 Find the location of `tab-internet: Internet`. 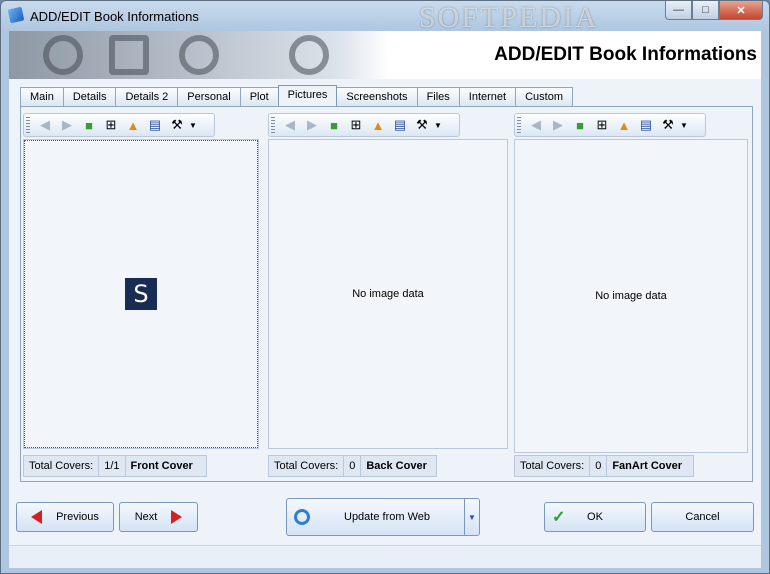

tab-internet: Internet is located at coordinates (487, 96).